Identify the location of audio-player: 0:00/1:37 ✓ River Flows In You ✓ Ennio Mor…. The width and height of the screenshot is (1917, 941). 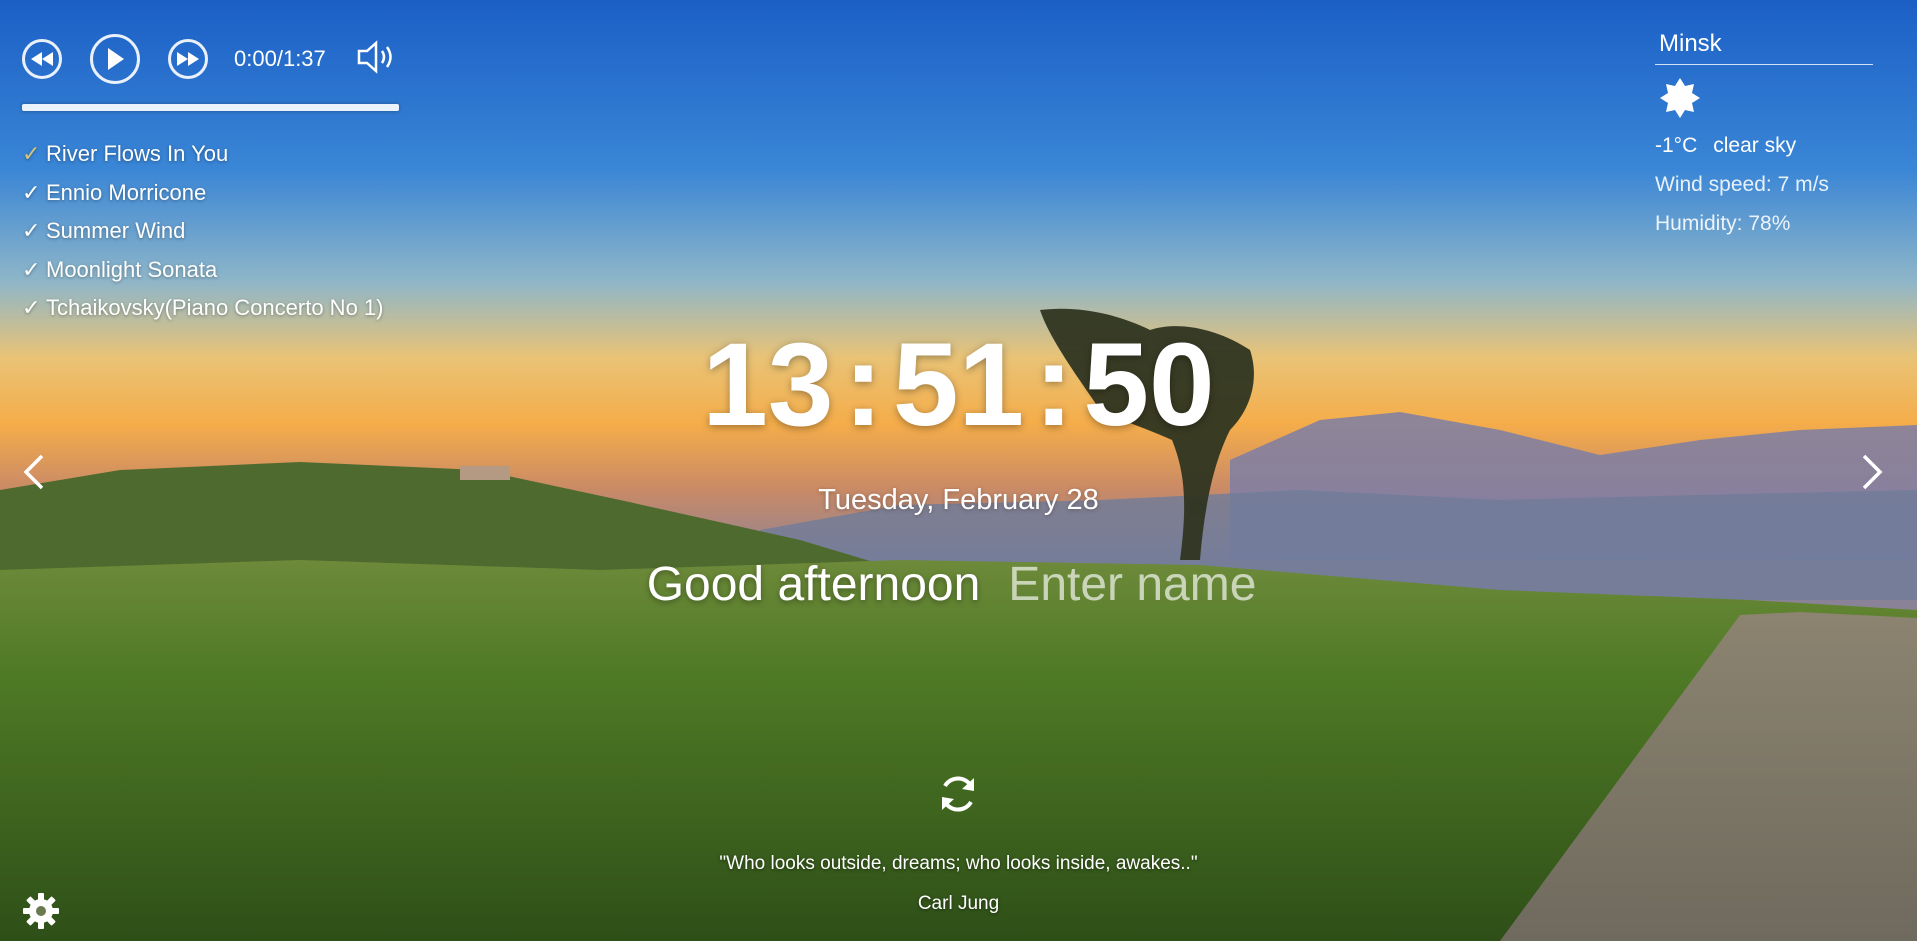
(210, 183).